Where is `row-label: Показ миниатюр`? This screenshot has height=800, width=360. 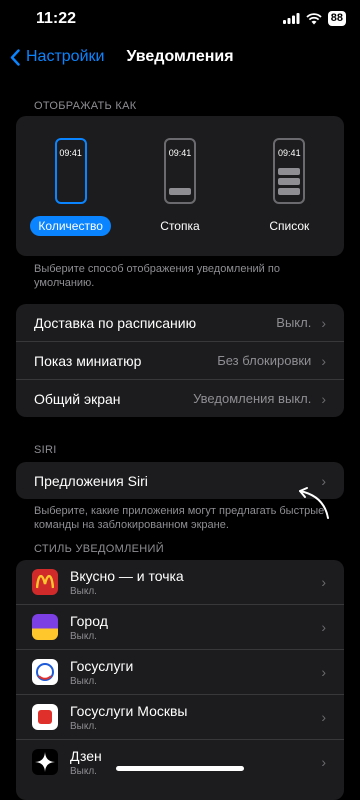 row-label: Показ миниатюр is located at coordinates (88, 360).